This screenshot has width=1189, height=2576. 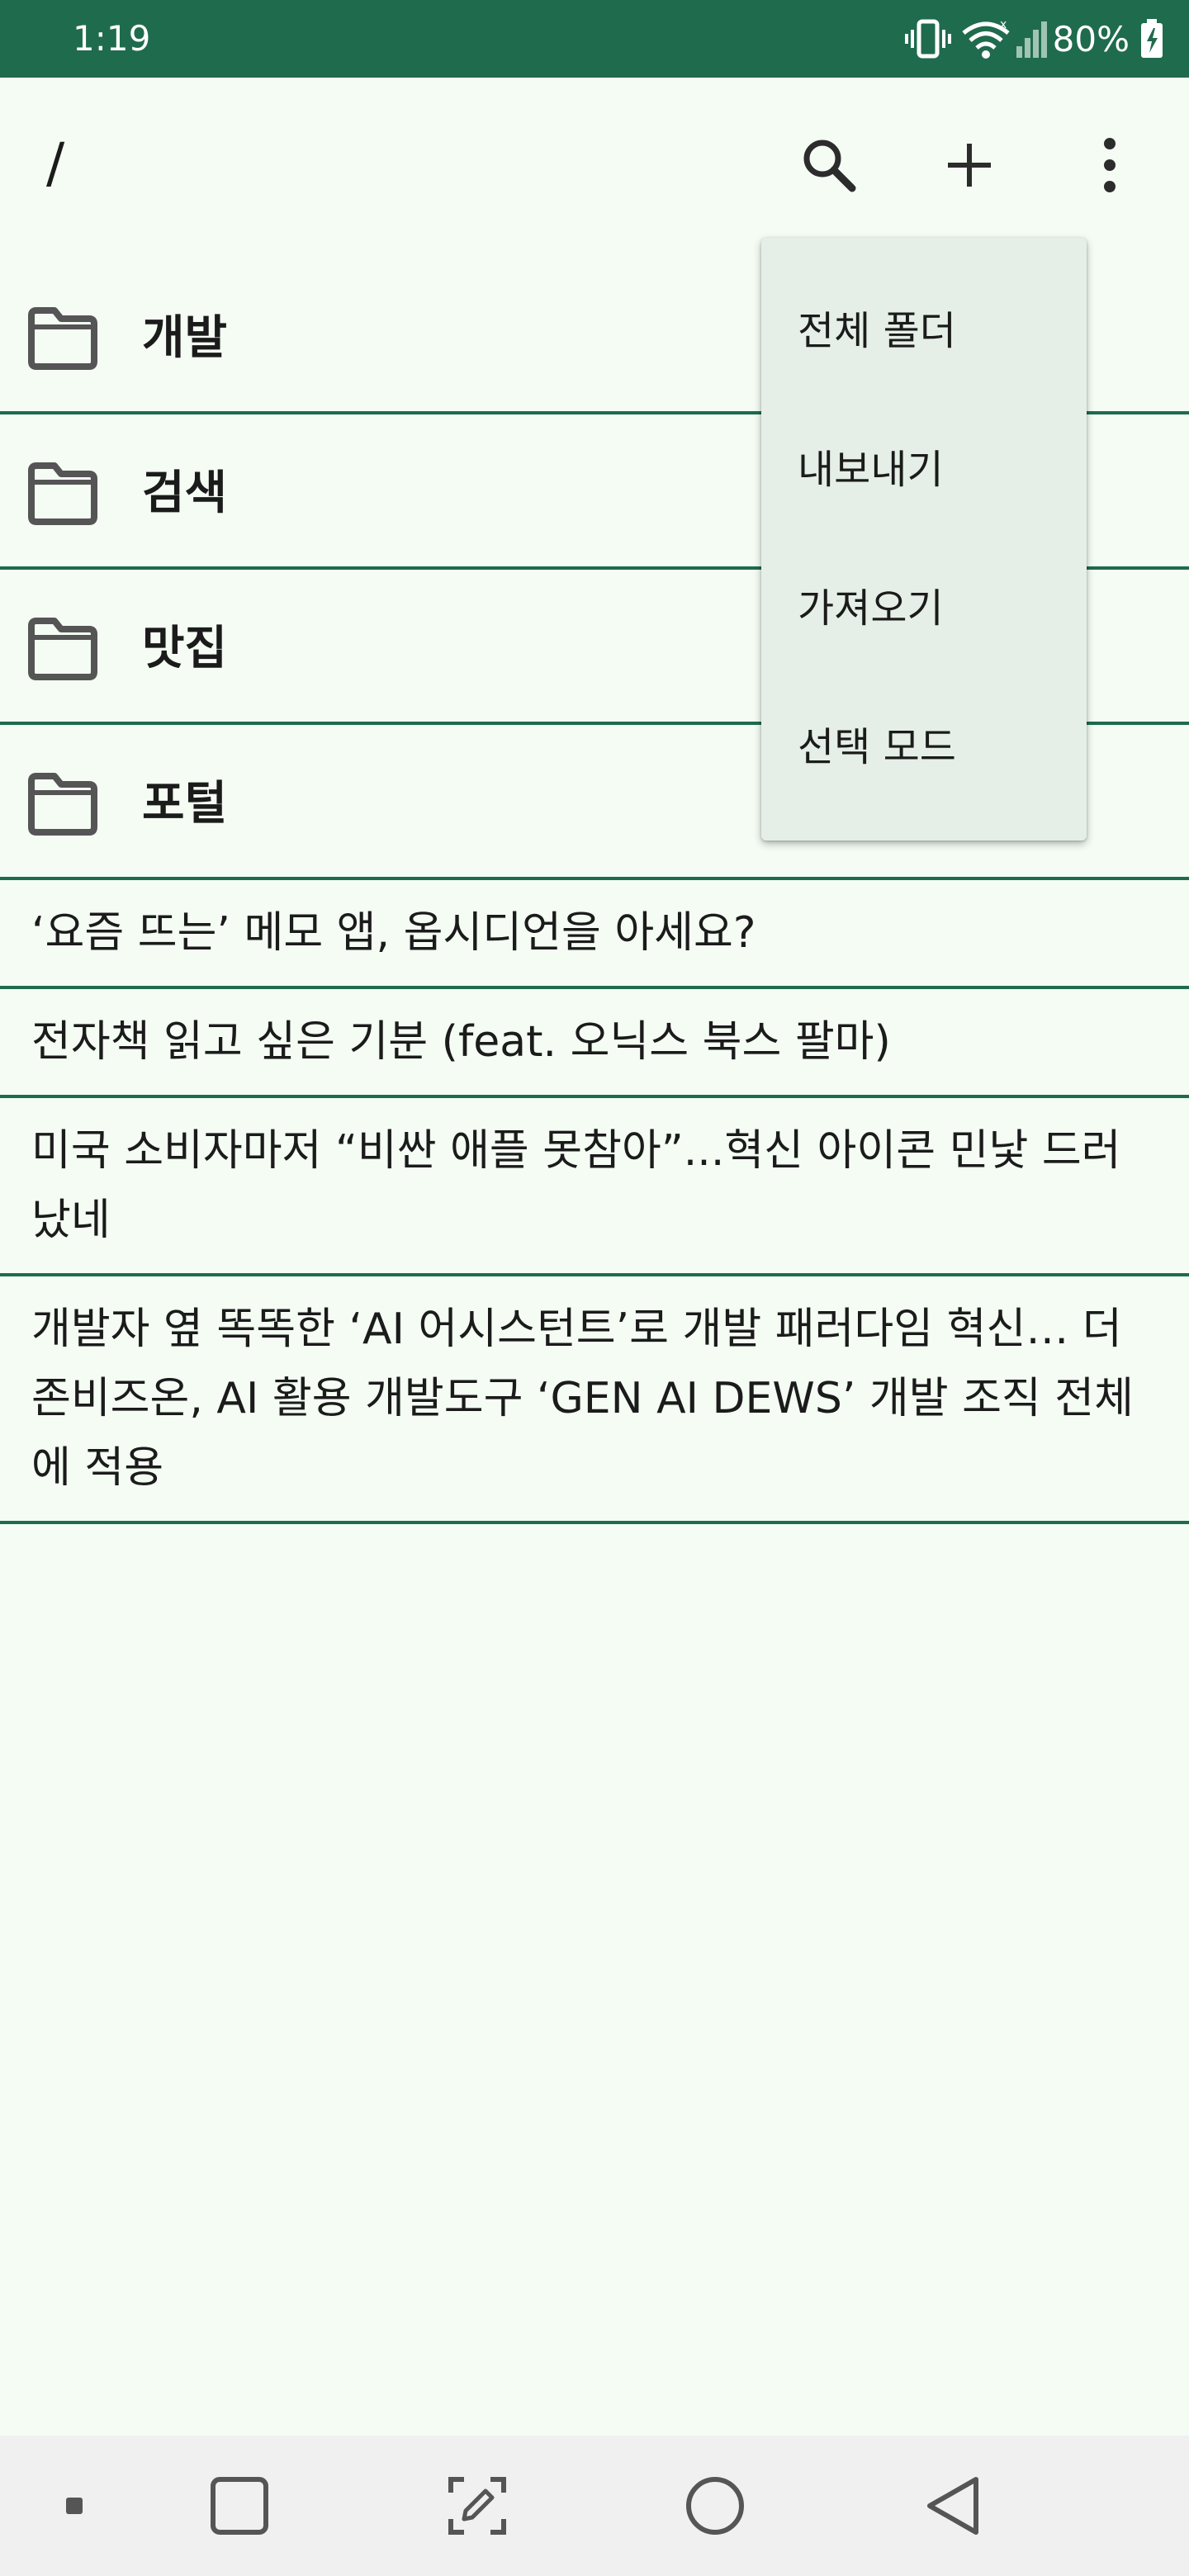 I want to click on home-button, so click(x=715, y=2506).